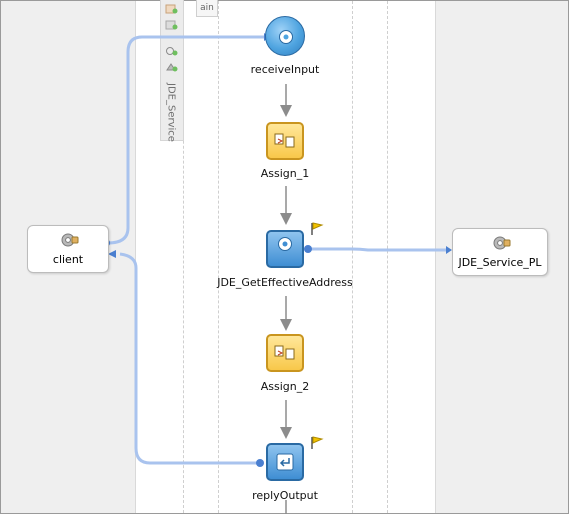 The image size is (569, 514). I want to click on partner-service: JDE_Service_PL, so click(500, 252).